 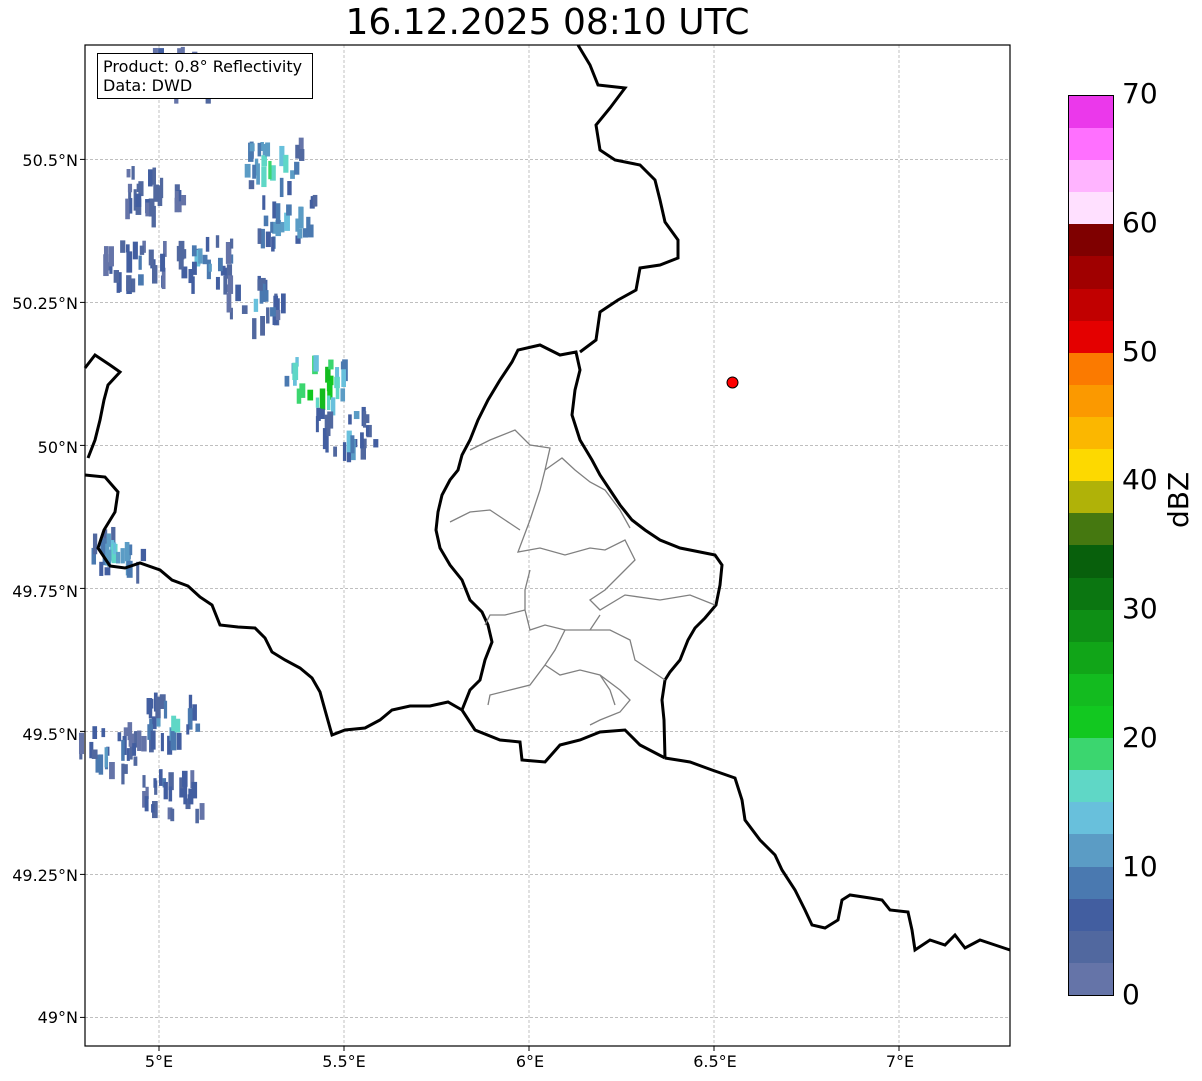 I want to click on radar-site-marker, so click(x=732, y=382).